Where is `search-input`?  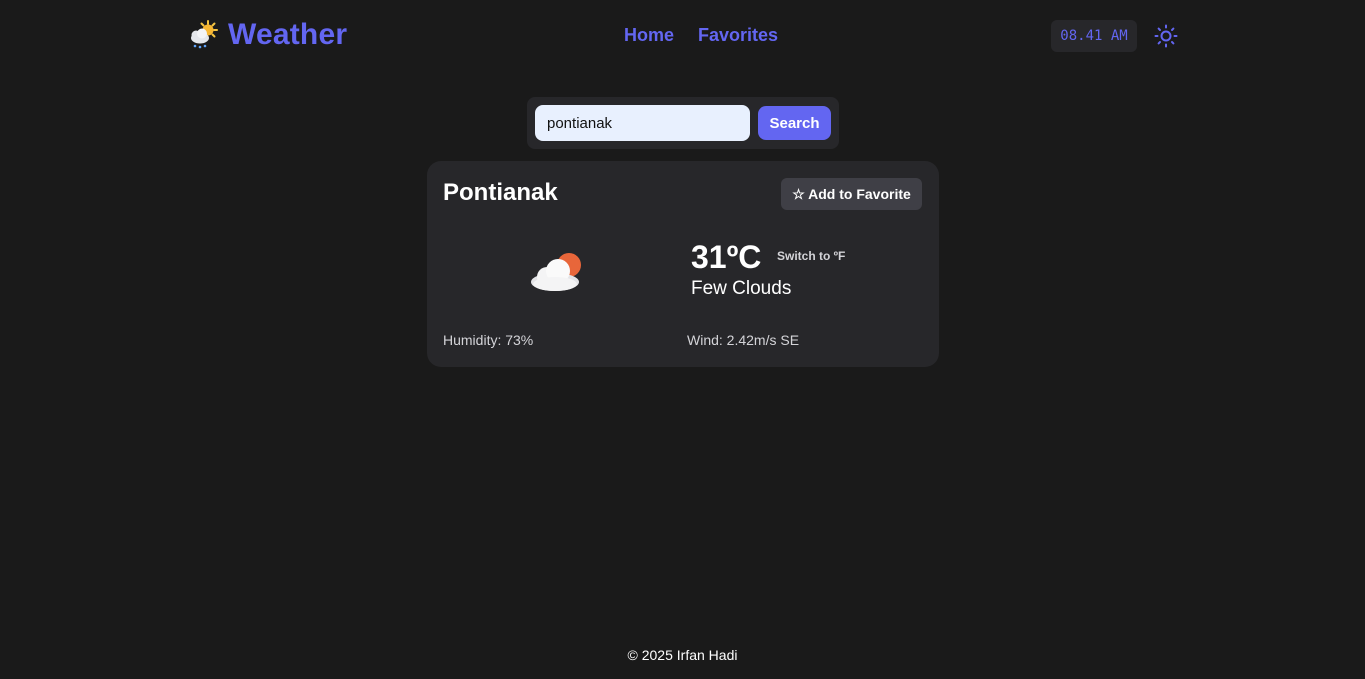 search-input is located at coordinates (642, 123).